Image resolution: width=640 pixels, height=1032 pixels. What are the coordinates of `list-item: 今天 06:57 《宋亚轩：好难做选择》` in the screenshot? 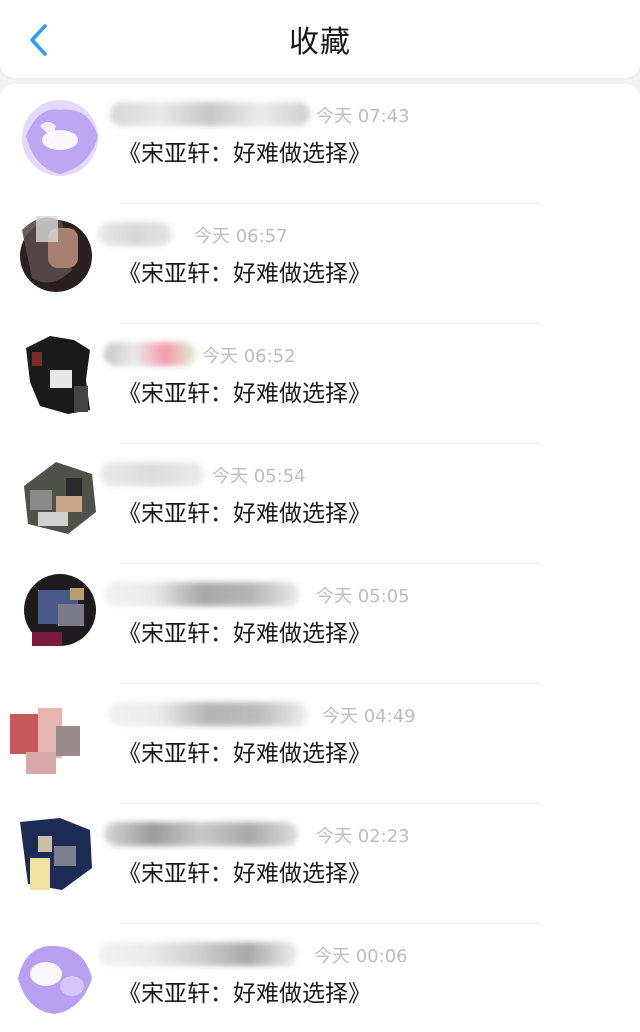 It's located at (320, 264).